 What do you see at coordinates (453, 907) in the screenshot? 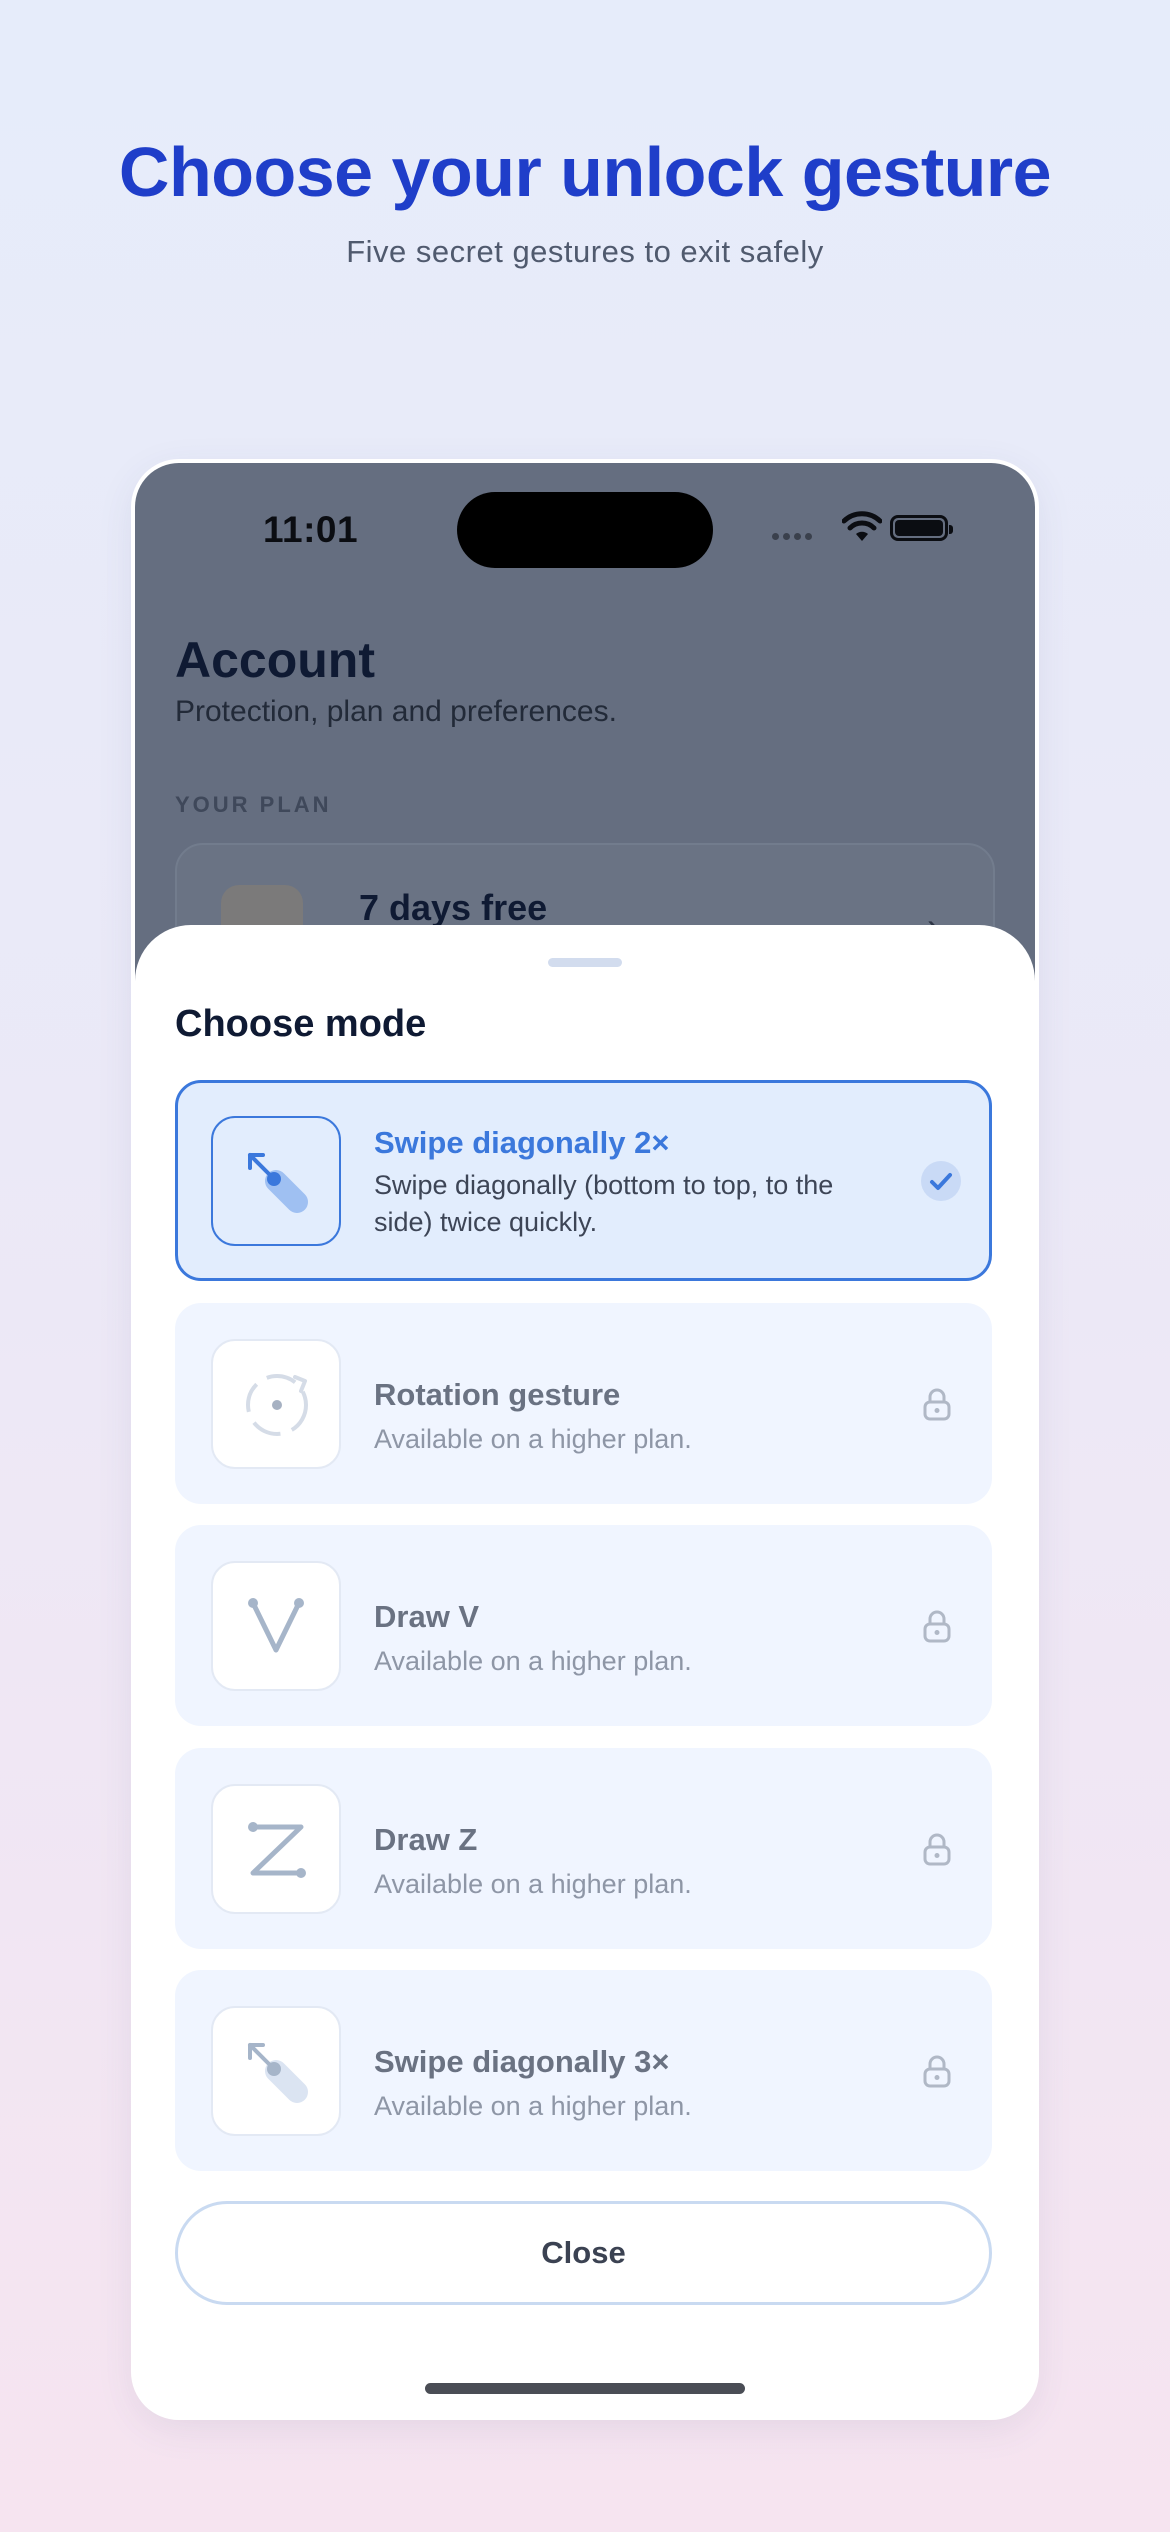
I see `plan-card-title: 7 days free` at bounding box center [453, 907].